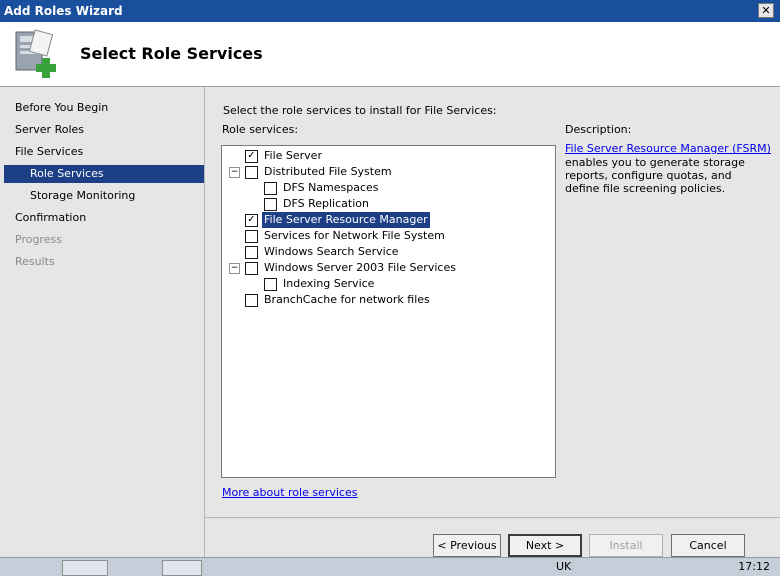  Describe the element at coordinates (347, 299) in the screenshot. I see `role-service-label: BranchCache for network files` at that location.